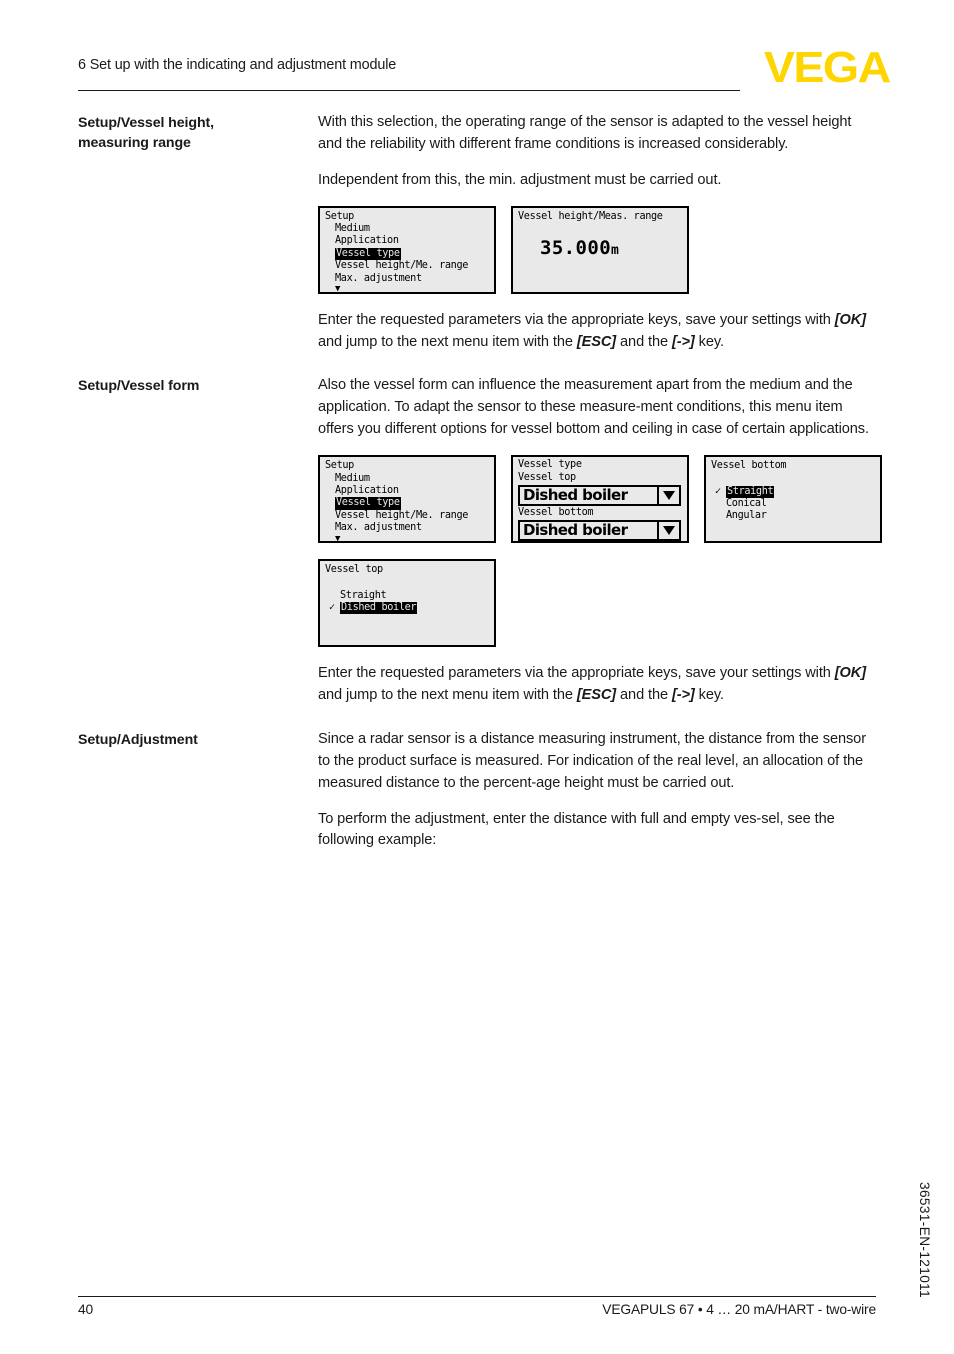  What do you see at coordinates (827, 67) in the screenshot?
I see `vega-logo: VEGA` at bounding box center [827, 67].